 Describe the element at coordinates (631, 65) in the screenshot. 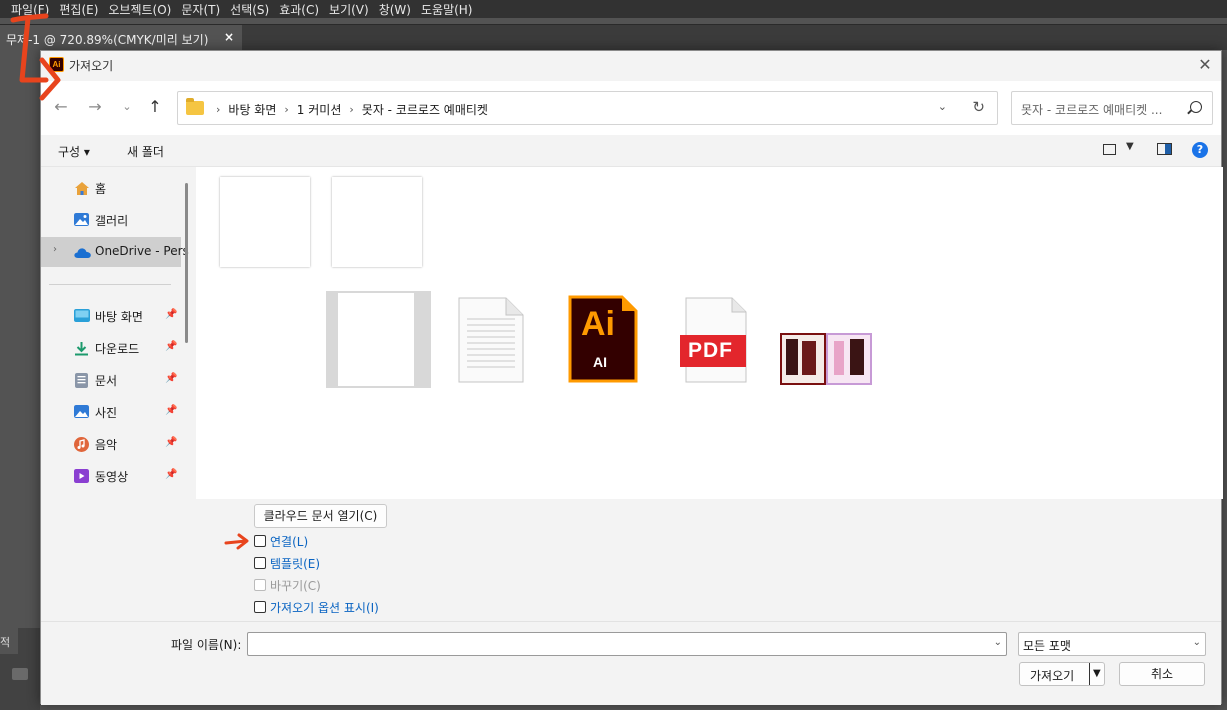

I see `dialog-titlebar: Ai 가져오기 ✕` at that location.